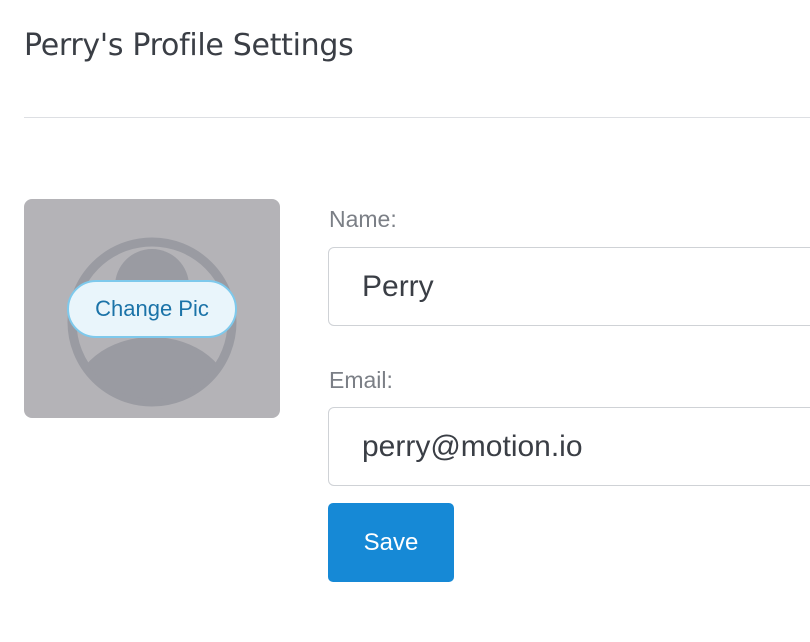 This screenshot has width=810, height=642. Describe the element at coordinates (569, 286) in the screenshot. I see `name-field` at that location.